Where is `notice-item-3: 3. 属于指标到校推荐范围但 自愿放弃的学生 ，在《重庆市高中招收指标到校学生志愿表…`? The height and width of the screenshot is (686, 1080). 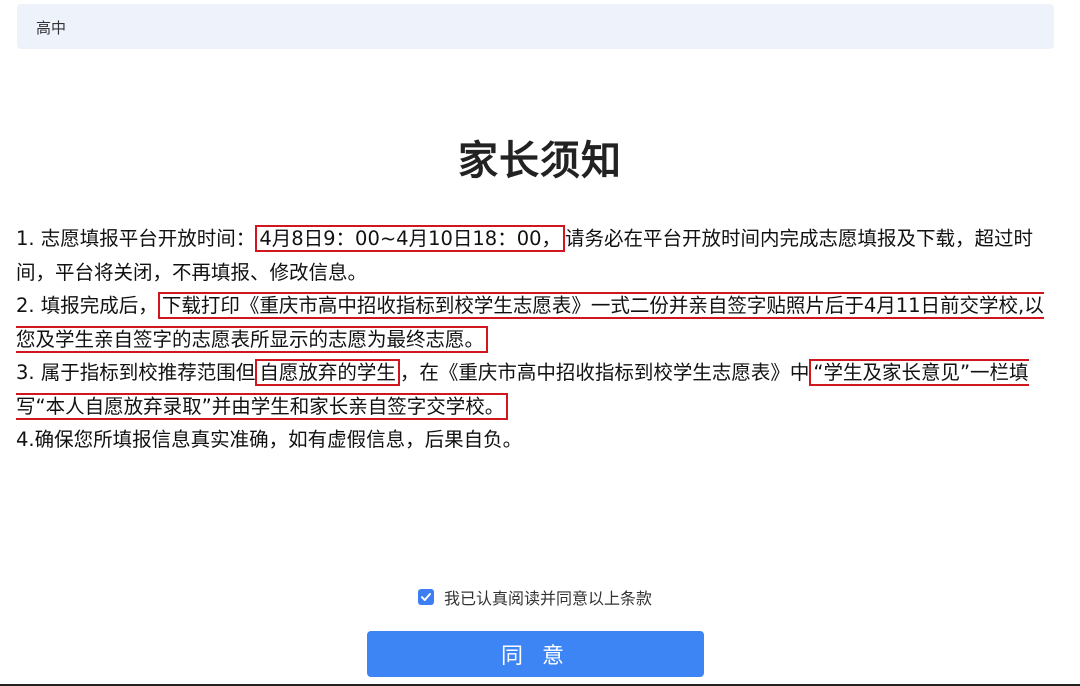 notice-item-3: 3. 属于指标到校推荐范围但 自愿放弃的学生 ，在《重庆市高中招收指标到校学生志愿表… is located at coordinates (536, 389).